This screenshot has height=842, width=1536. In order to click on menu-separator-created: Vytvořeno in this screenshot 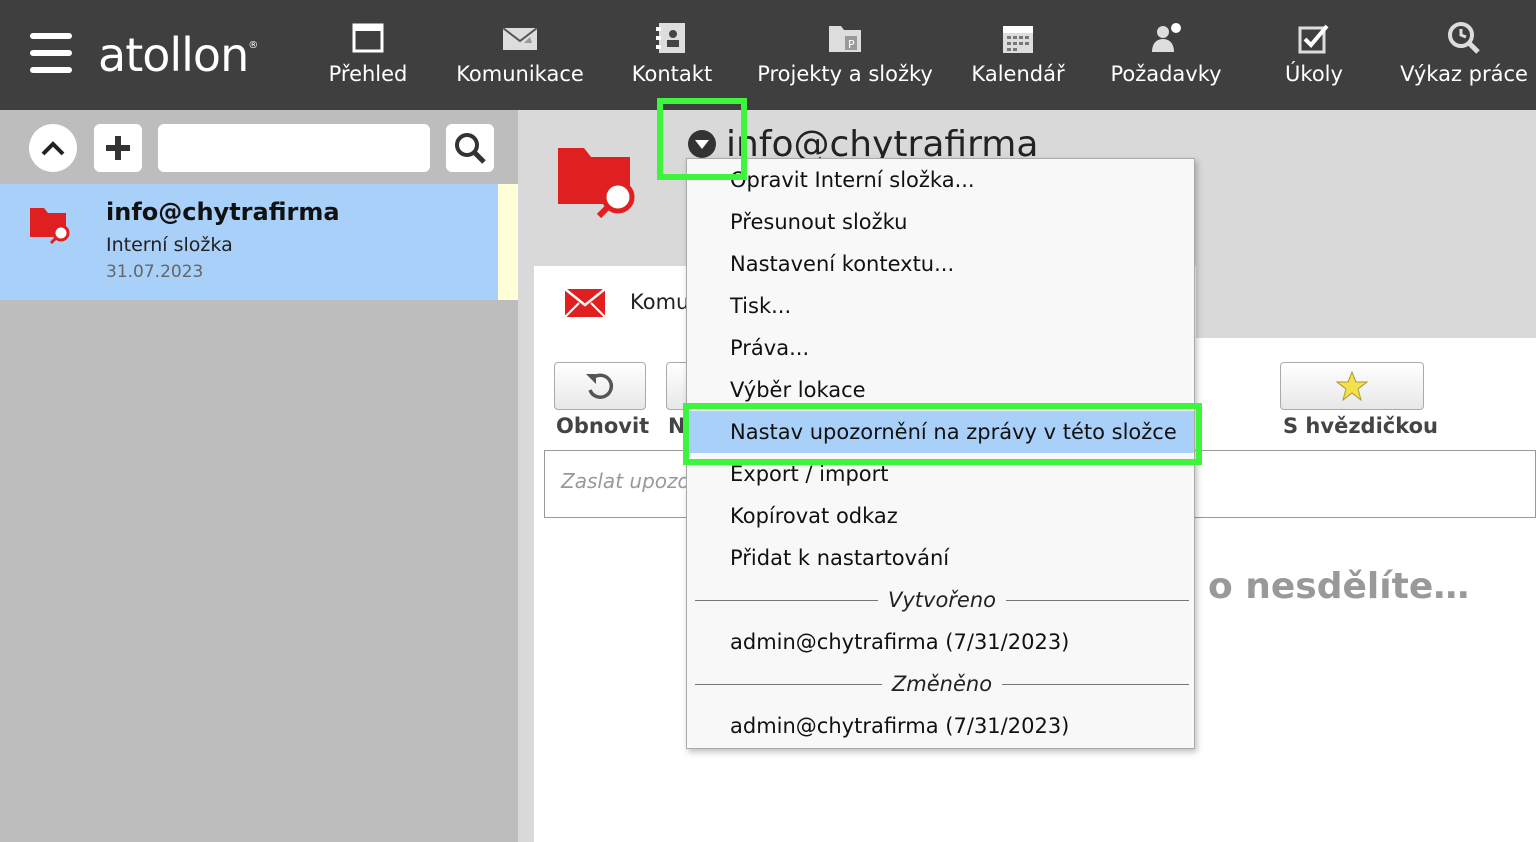, I will do `click(942, 600)`.